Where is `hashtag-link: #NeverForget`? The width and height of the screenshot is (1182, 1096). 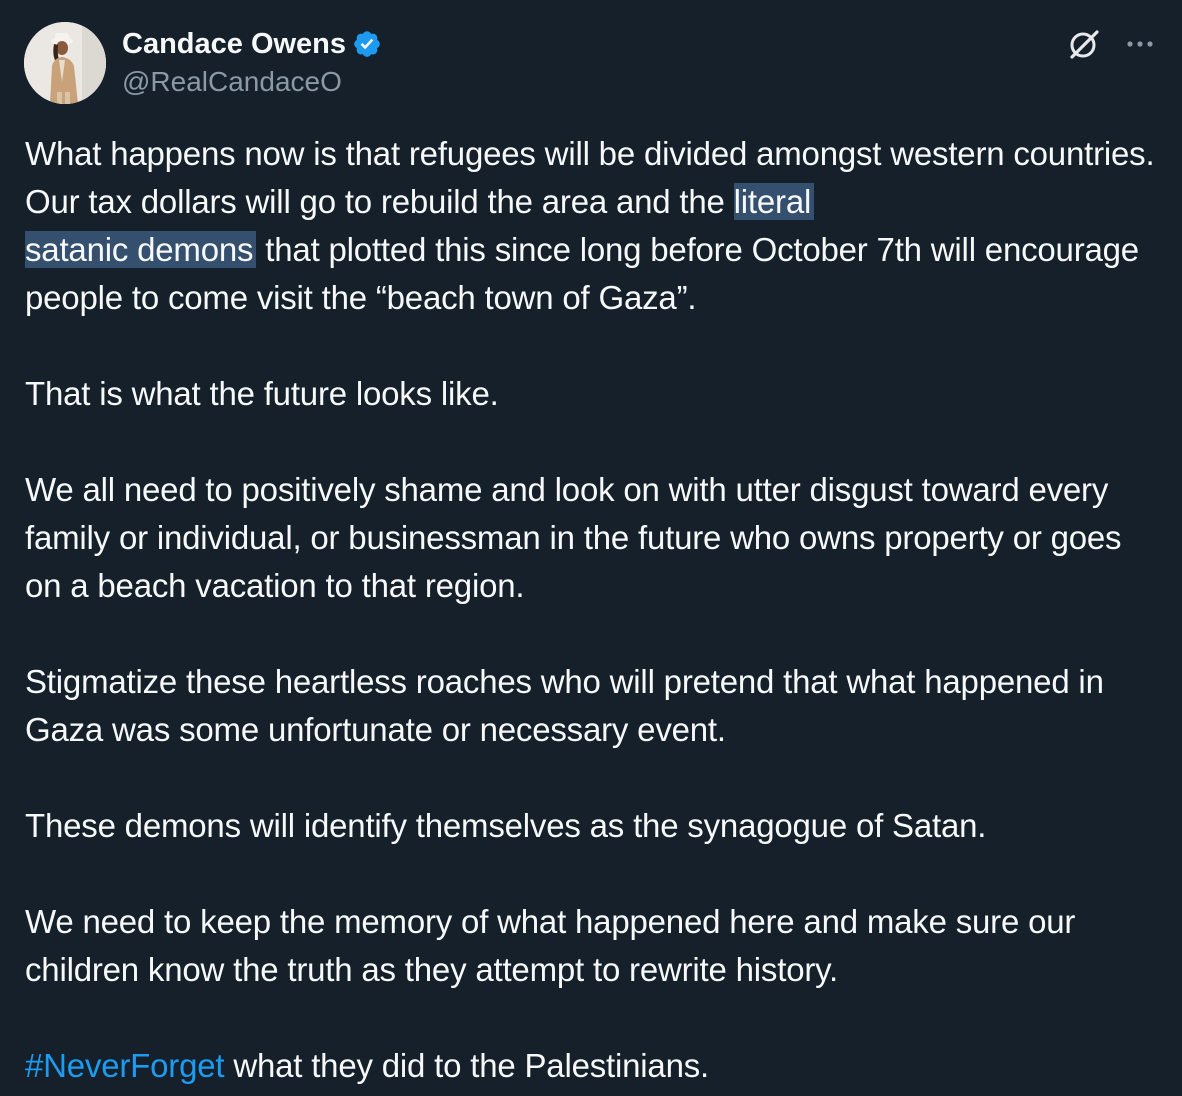 hashtag-link: #NeverForget is located at coordinates (125, 1065).